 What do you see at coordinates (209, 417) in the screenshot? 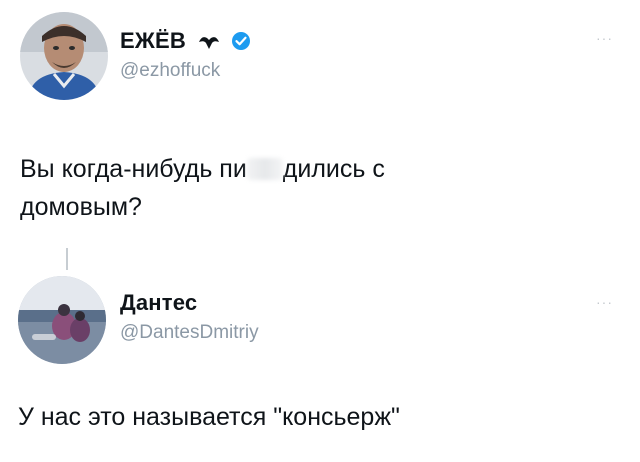
I see `tweet-text: У нас это называется "консьерж"` at bounding box center [209, 417].